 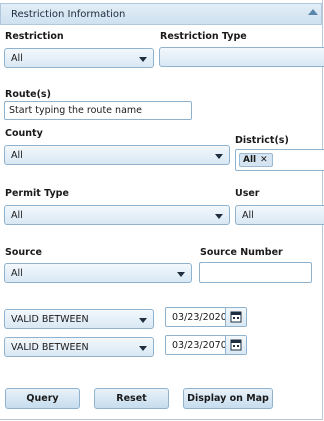 I want to click on date-filter-mode-1: VALID BETWEEN, so click(x=79, y=319).